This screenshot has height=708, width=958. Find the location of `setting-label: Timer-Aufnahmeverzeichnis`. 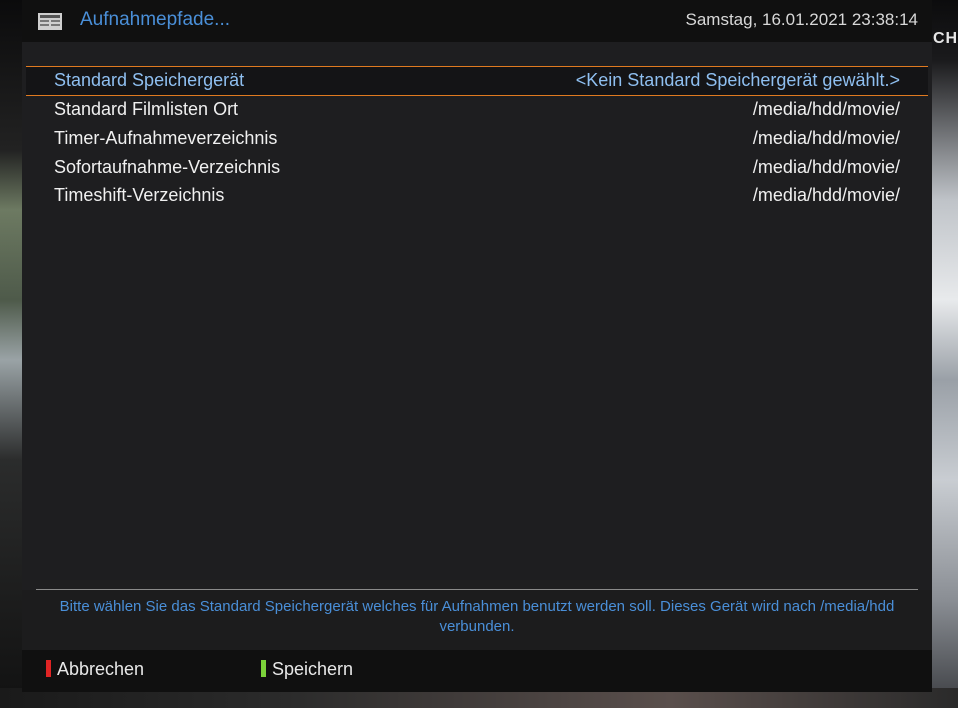

setting-label: Timer-Aufnahmeverzeichnis is located at coordinates (166, 138).